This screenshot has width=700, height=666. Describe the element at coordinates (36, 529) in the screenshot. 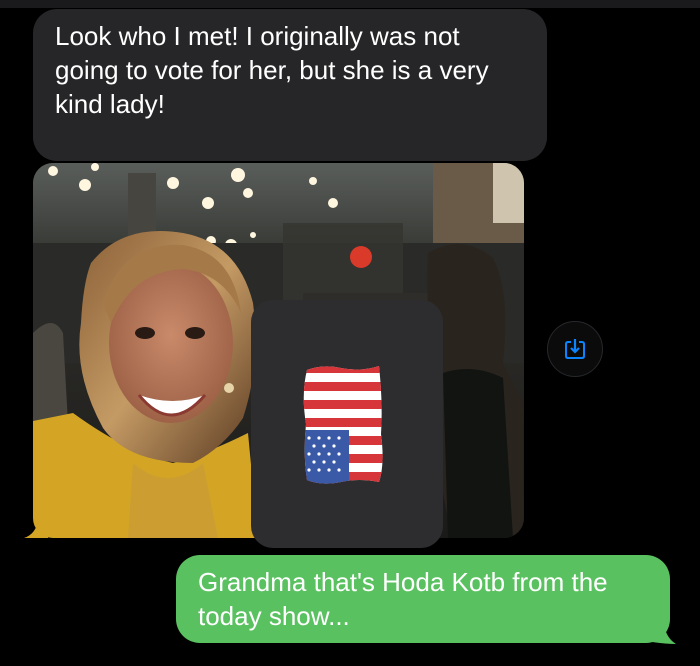

I see `photo-bubble-tail` at that location.